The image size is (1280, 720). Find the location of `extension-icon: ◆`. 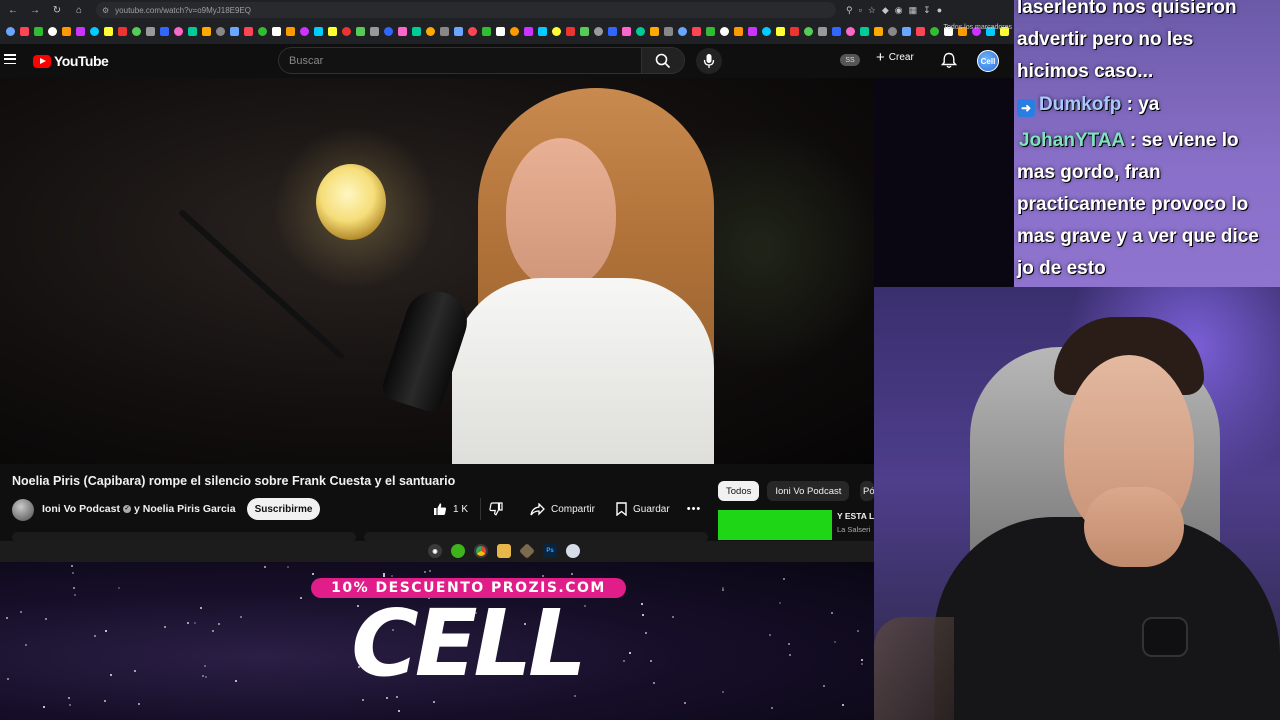

extension-icon: ◆ is located at coordinates (885, 10).